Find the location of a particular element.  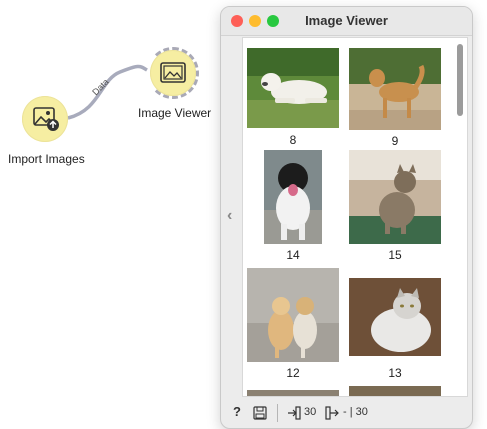

input-icon is located at coordinates (294, 413).